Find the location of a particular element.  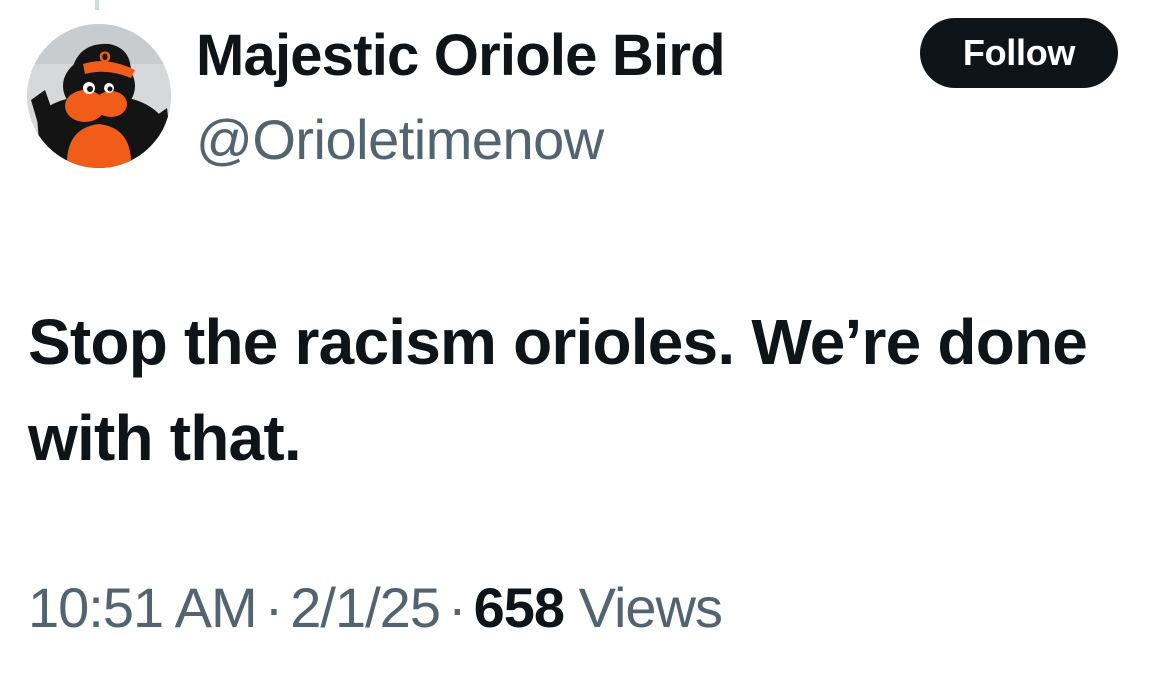

views-count: 658 is located at coordinates (519, 607).